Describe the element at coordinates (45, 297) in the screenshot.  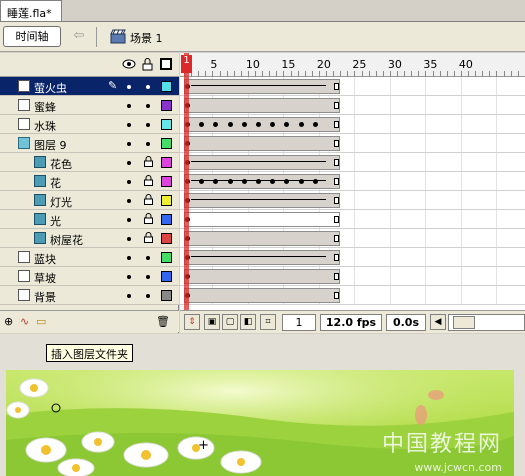
I see `layer-name: 背景` at that location.